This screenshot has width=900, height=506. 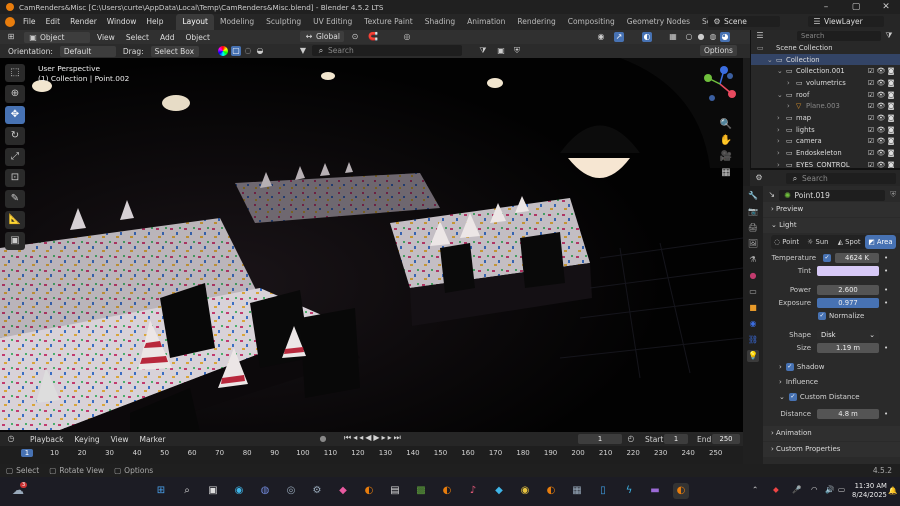 What do you see at coordinates (856, 7) in the screenshot?
I see `maximize-icon: ▢` at bounding box center [856, 7].